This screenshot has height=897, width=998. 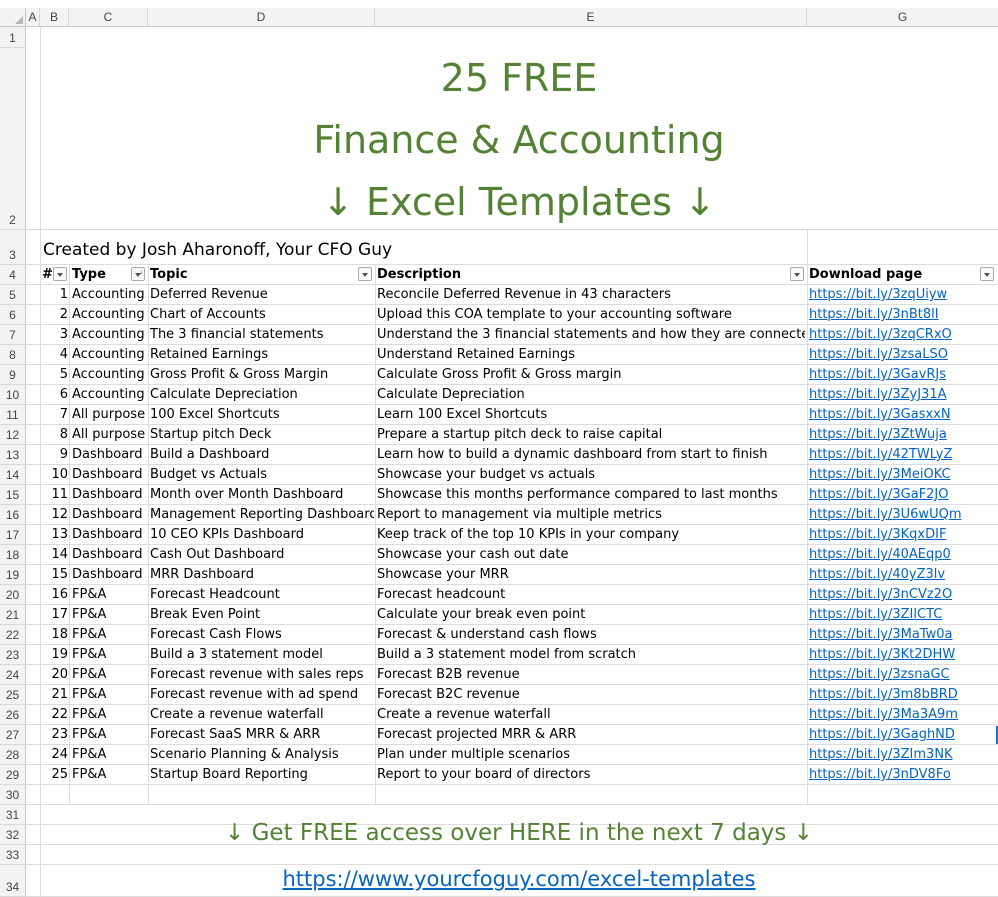 I want to click on cell-download-link: https://bit.ly/3ZIm3NK, so click(x=902, y=755).